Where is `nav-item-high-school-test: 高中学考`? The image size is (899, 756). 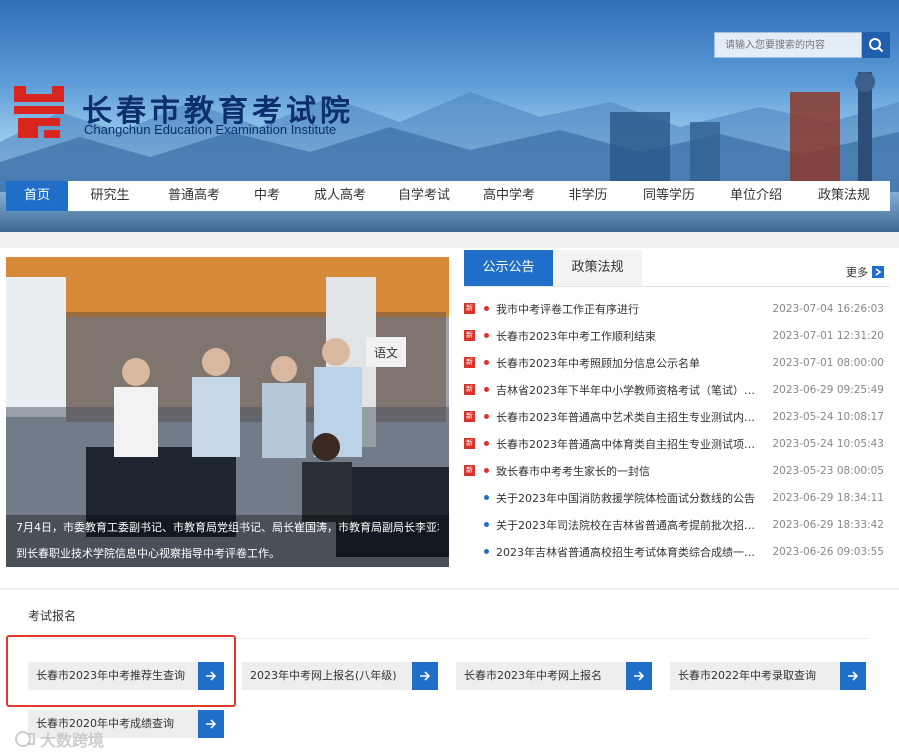 nav-item-high-school-test: 高中学考 is located at coordinates (509, 196).